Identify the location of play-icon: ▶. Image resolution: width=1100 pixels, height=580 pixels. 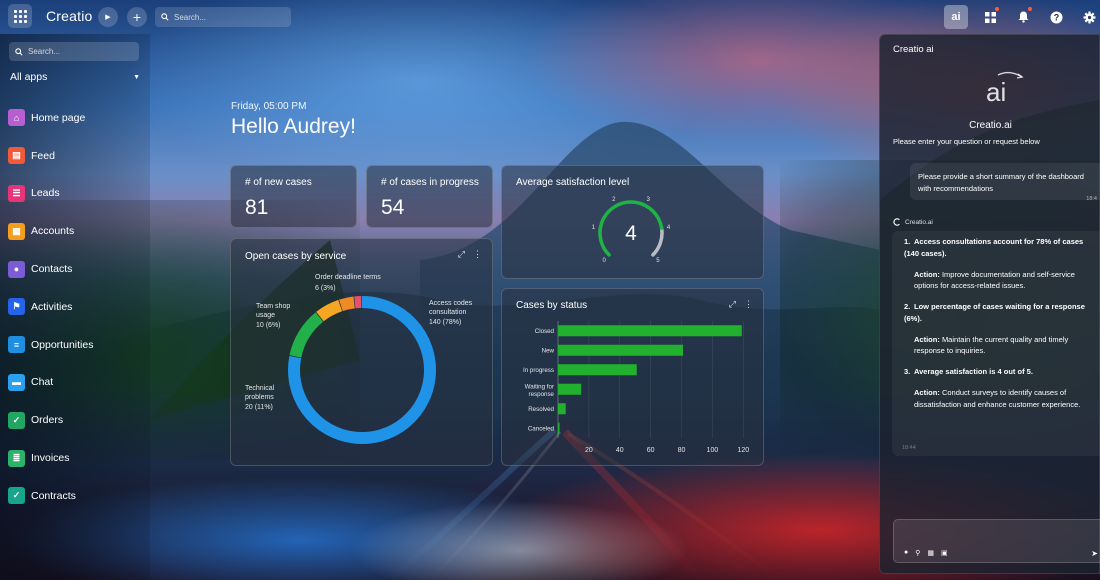
(108, 17).